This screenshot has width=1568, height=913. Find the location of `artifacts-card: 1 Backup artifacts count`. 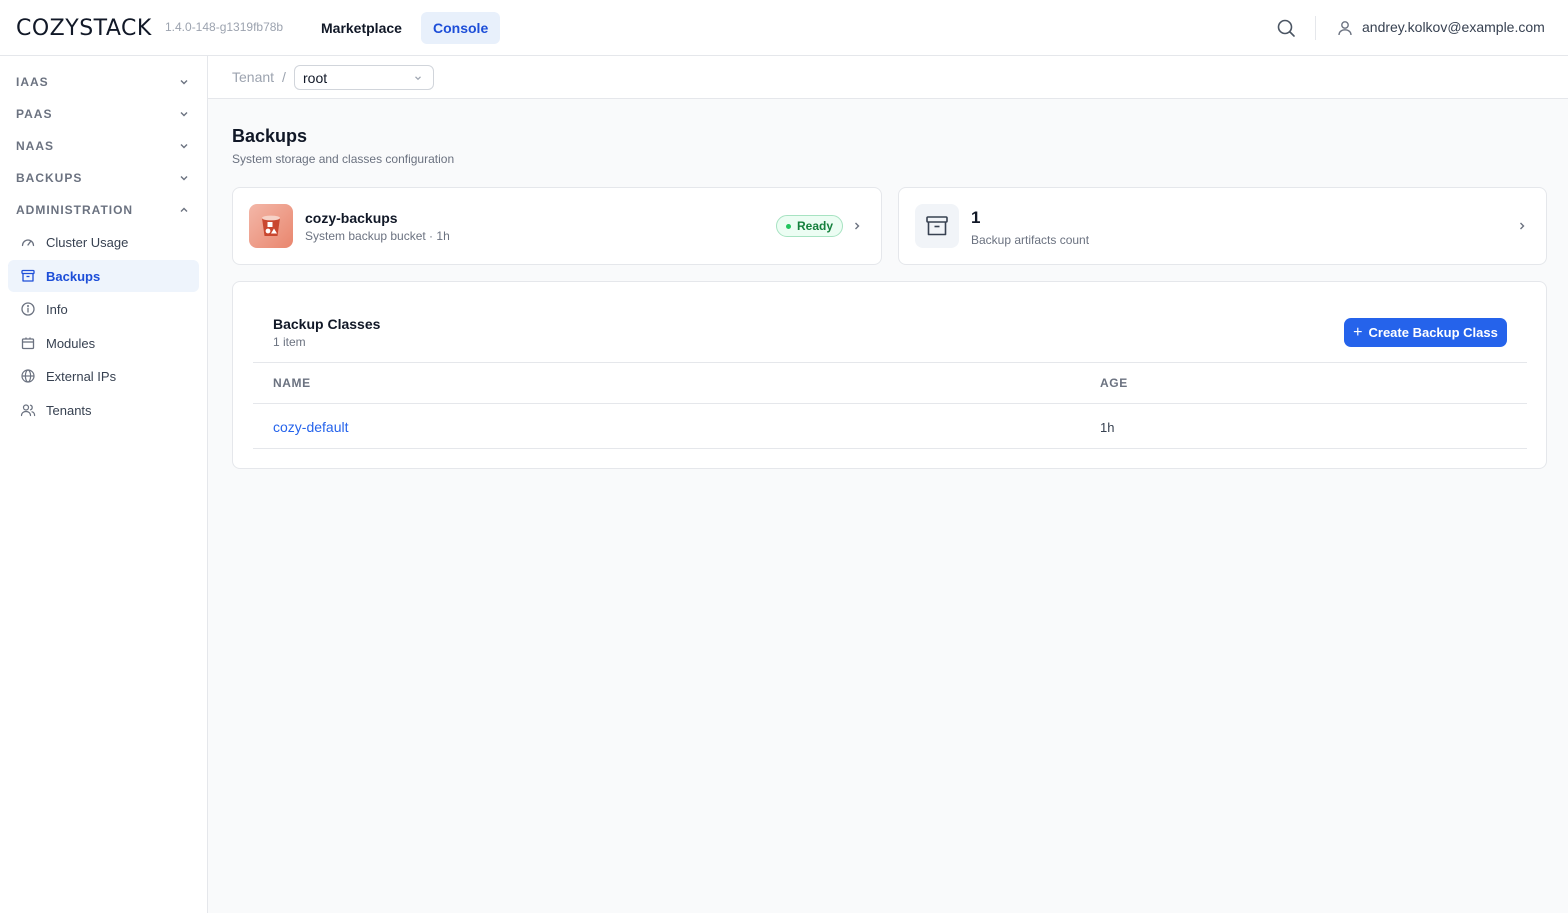

artifacts-card: 1 Backup artifacts count is located at coordinates (1222, 226).